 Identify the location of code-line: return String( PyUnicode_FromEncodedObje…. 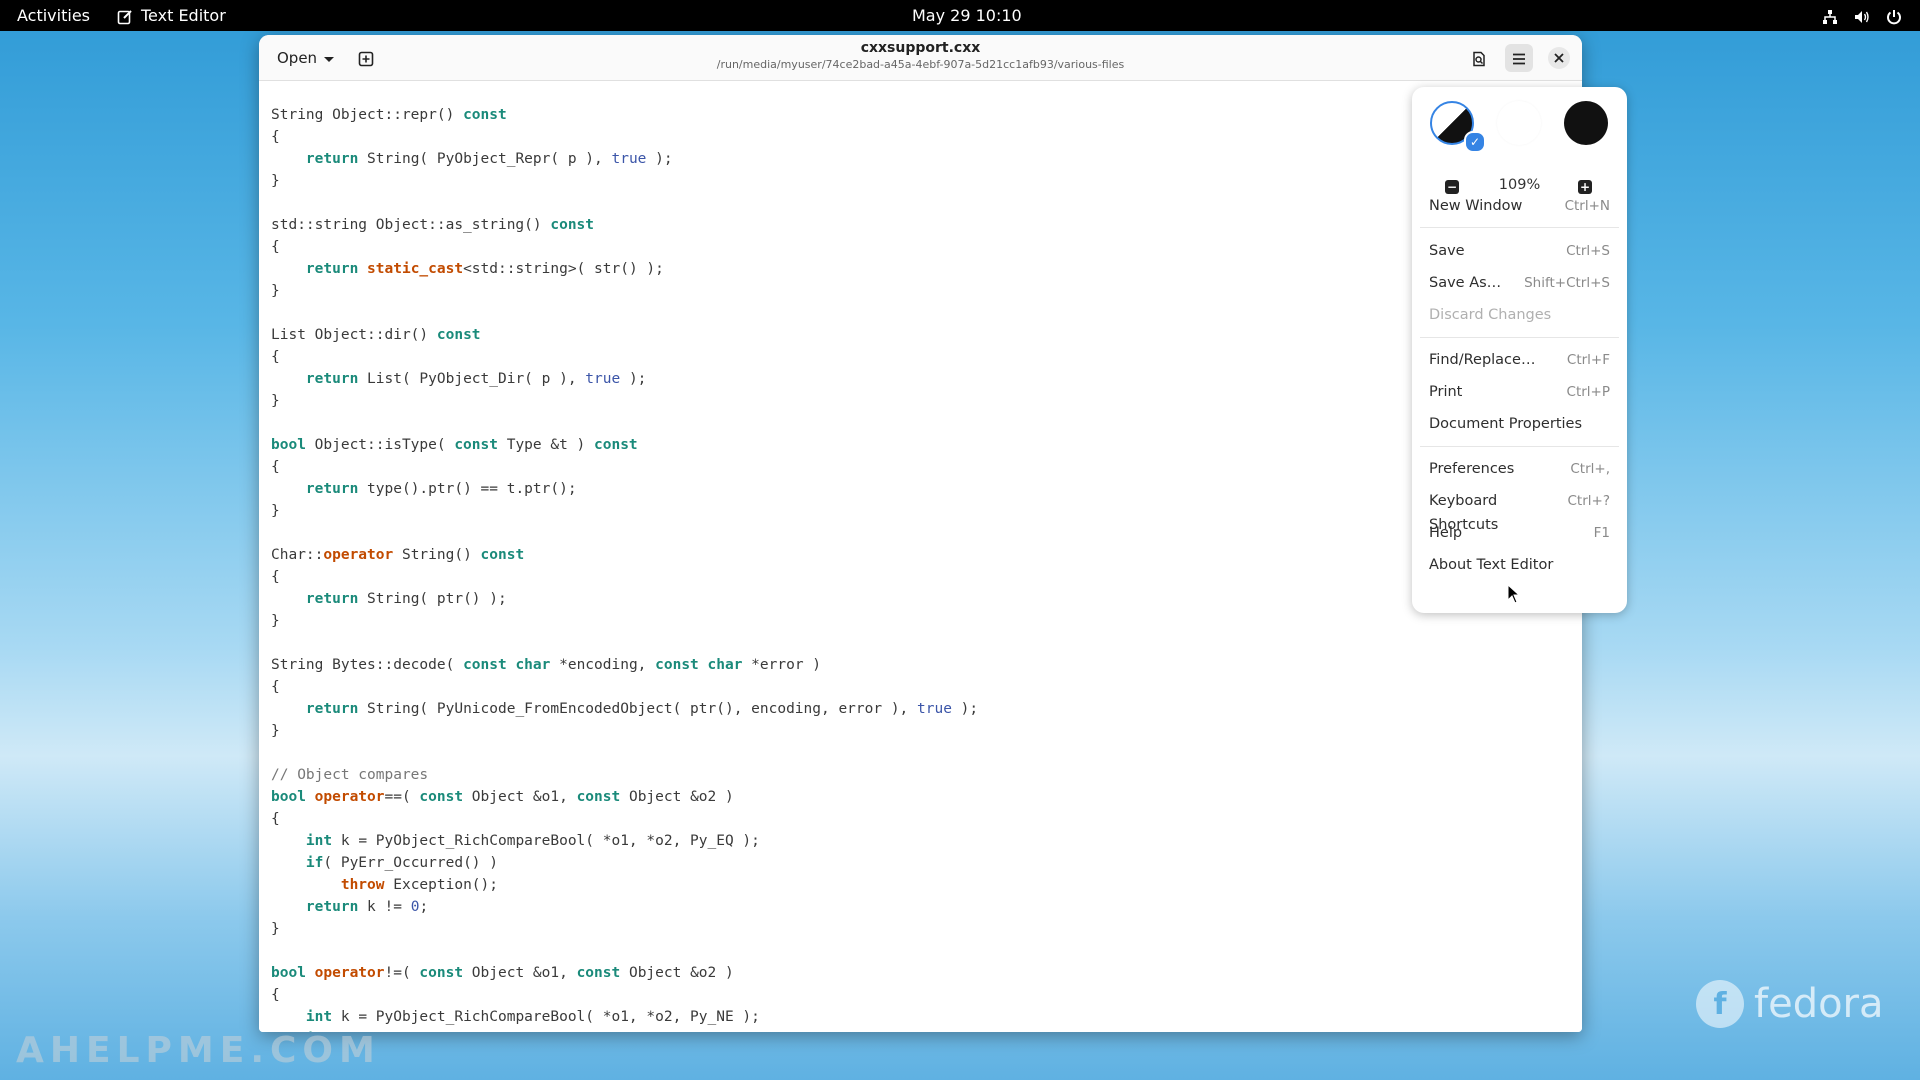
(642, 709).